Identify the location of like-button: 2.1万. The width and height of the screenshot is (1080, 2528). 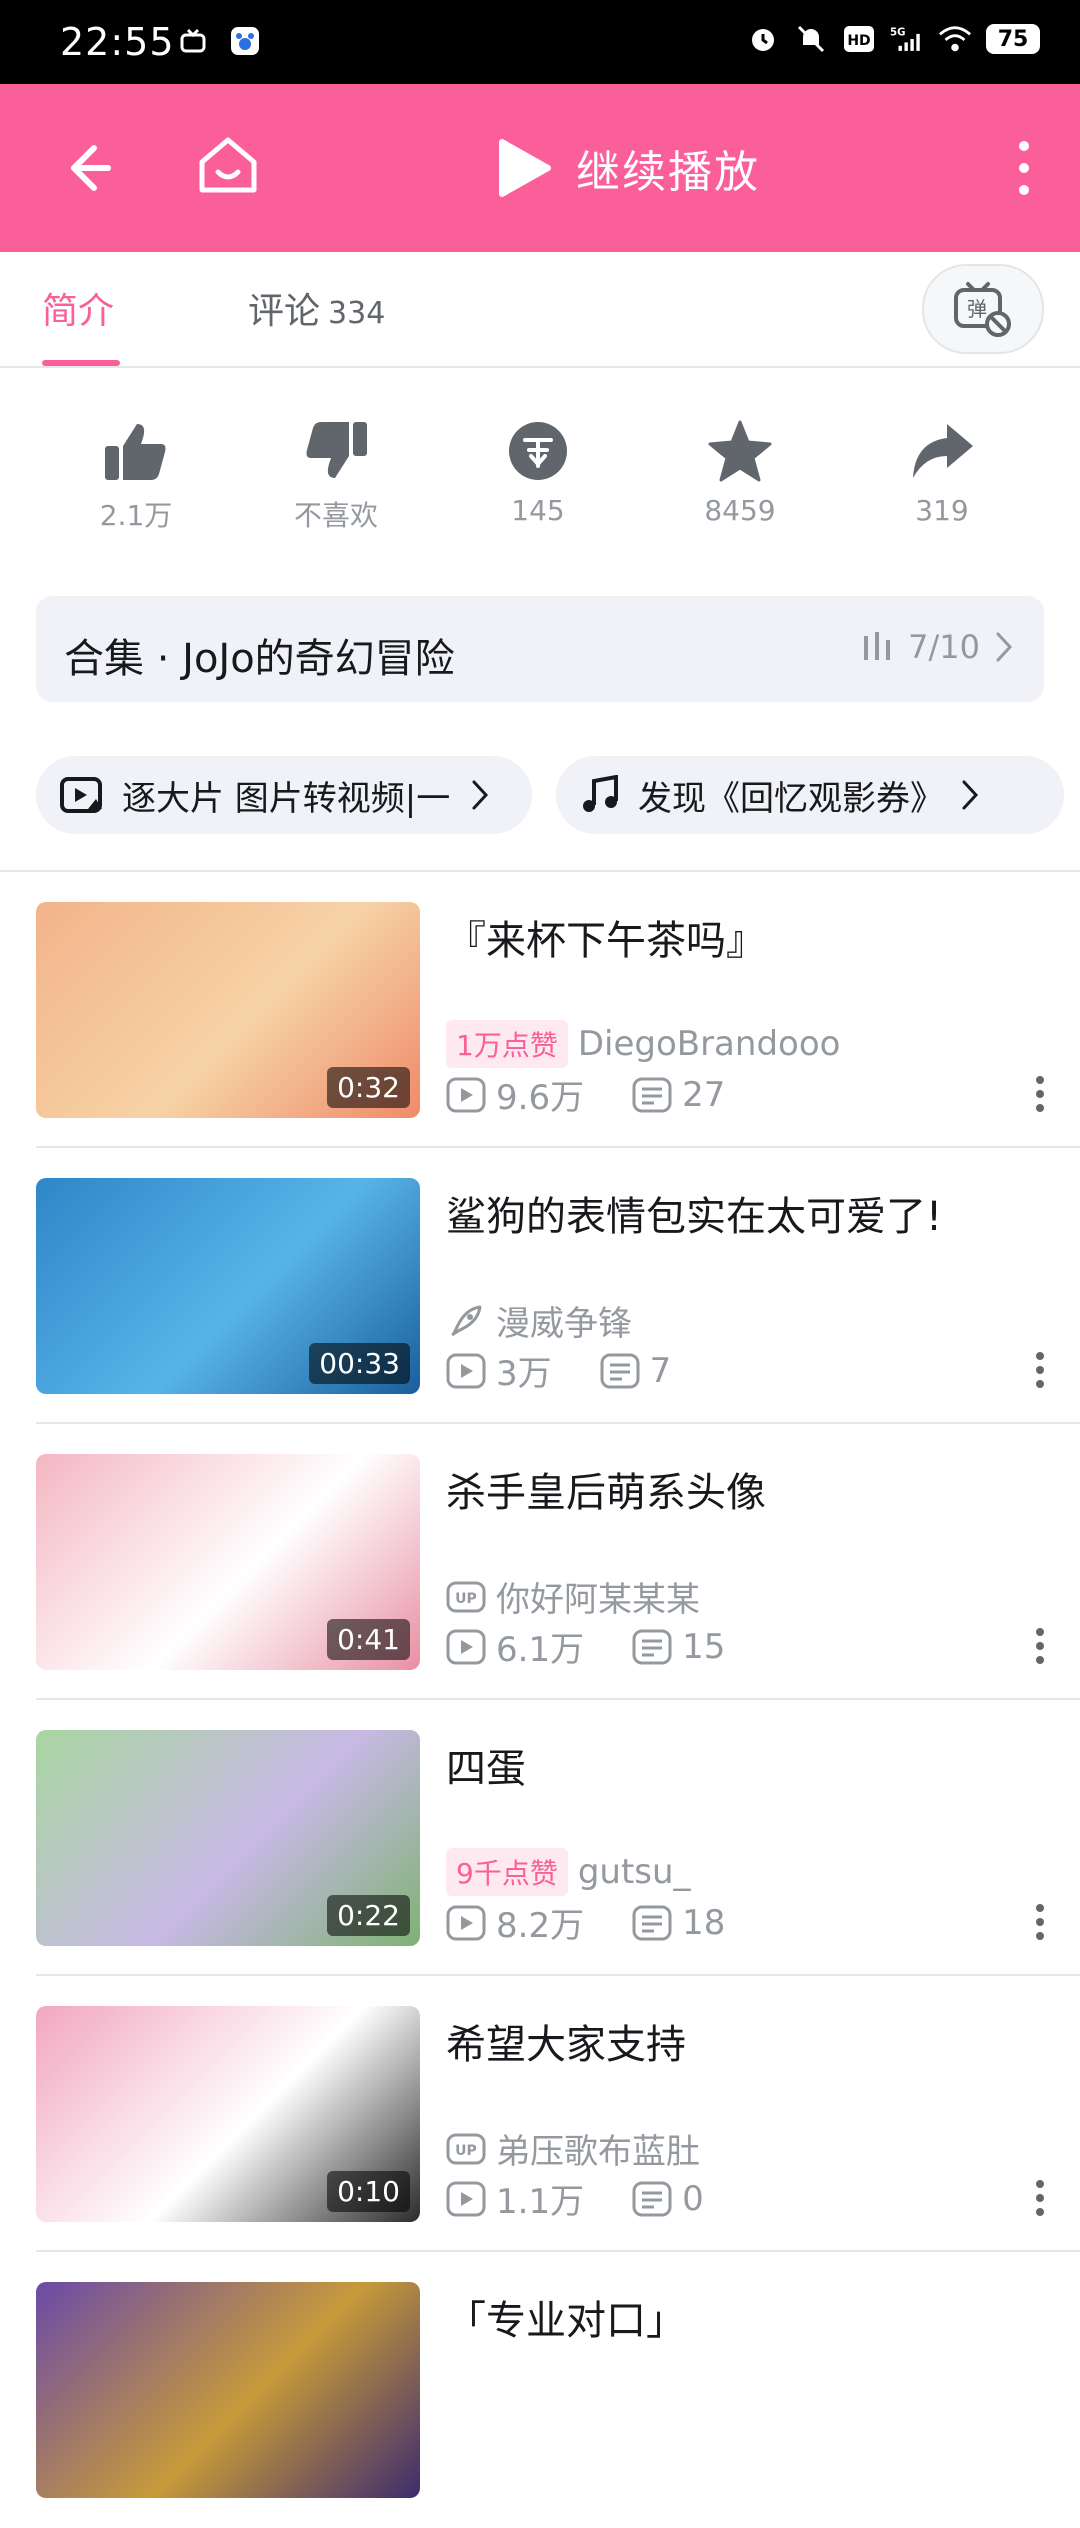
(136, 477).